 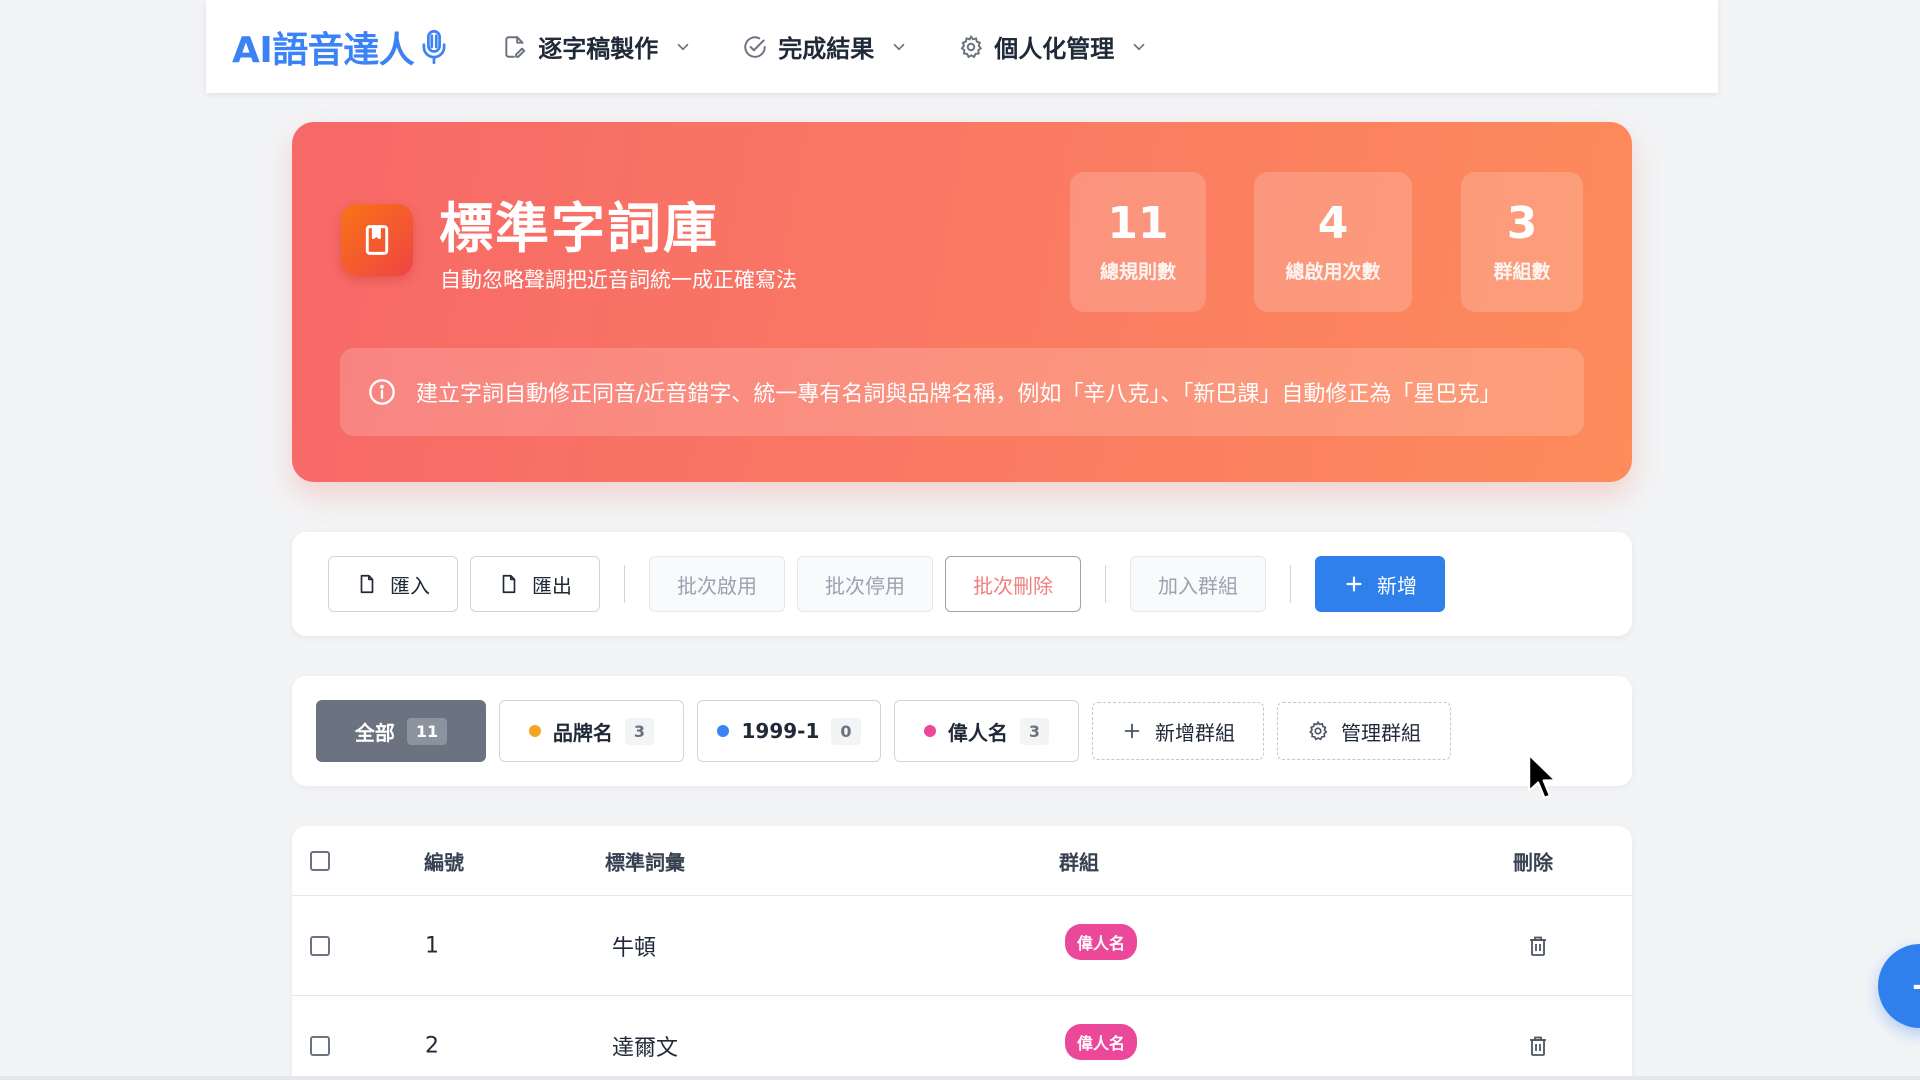 I want to click on nav-menu: 逐字稿製作 完成結果 個人化管理, so click(x=825, y=46).